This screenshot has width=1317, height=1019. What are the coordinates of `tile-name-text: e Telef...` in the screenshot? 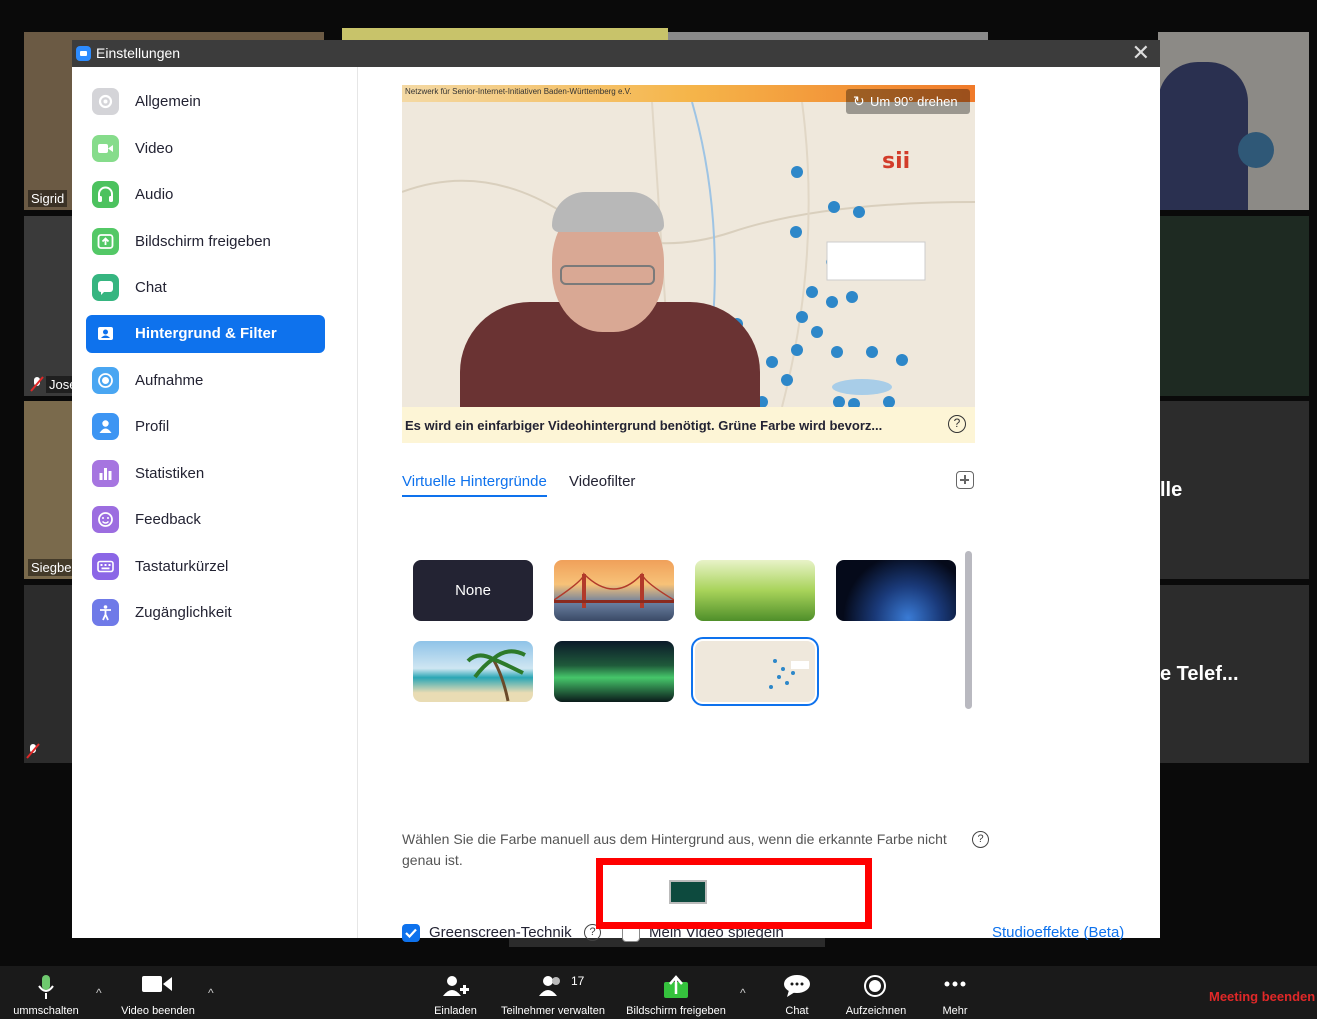 It's located at (1199, 674).